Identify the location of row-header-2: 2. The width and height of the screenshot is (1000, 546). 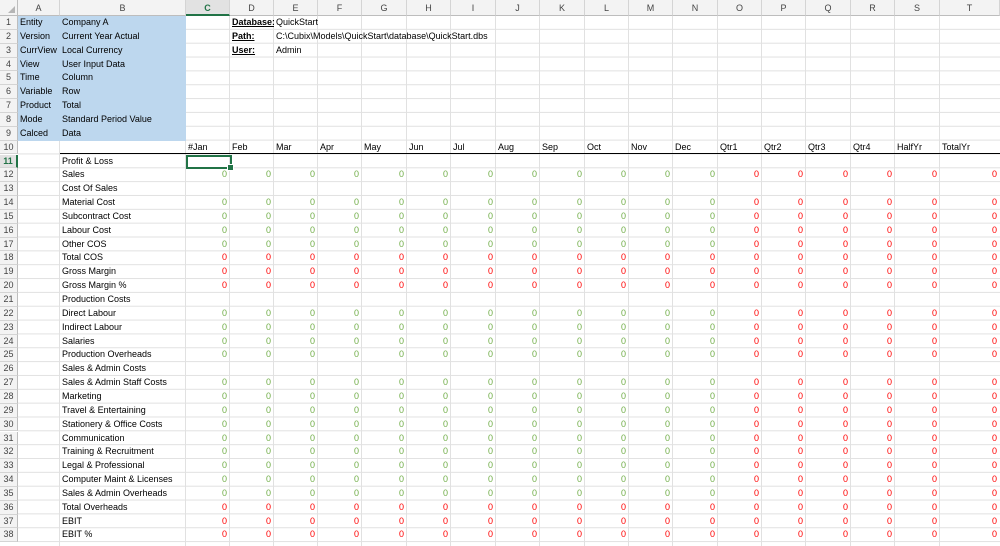
(9, 36).